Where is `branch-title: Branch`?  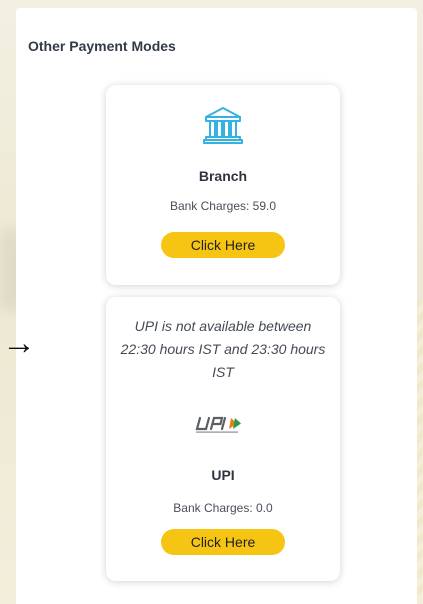
branch-title: Branch is located at coordinates (223, 176).